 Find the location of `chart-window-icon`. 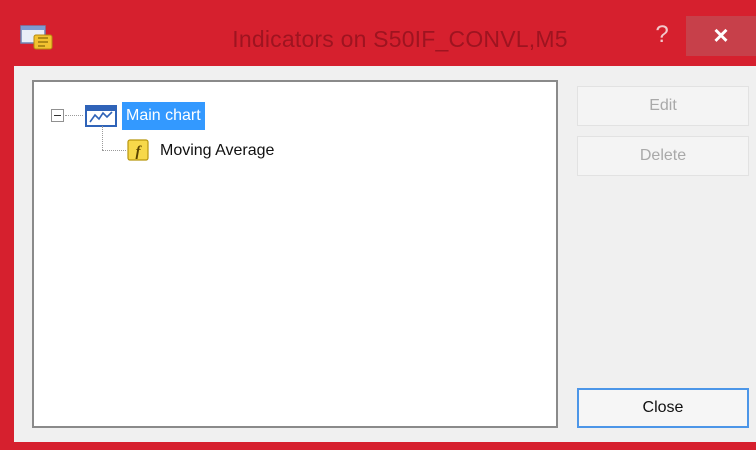

chart-window-icon is located at coordinates (101, 116).